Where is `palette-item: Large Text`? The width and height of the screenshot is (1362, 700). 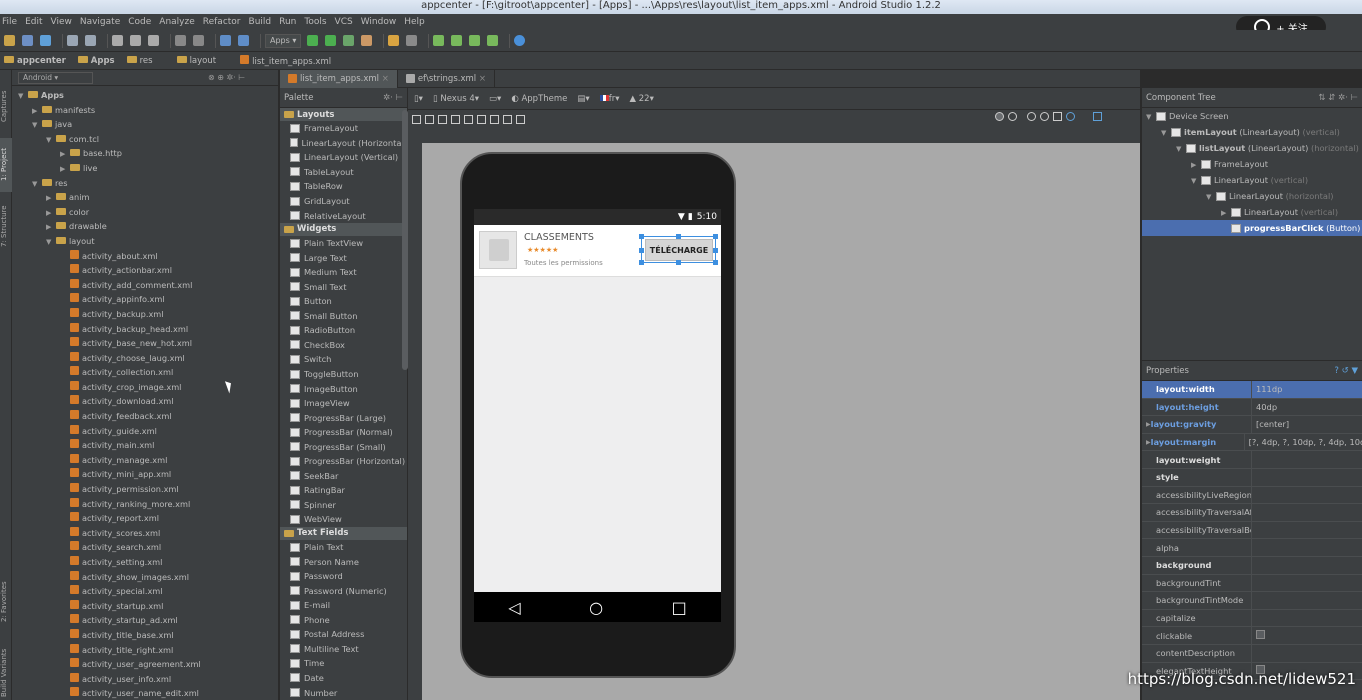 palette-item: Large Text is located at coordinates (343, 257).